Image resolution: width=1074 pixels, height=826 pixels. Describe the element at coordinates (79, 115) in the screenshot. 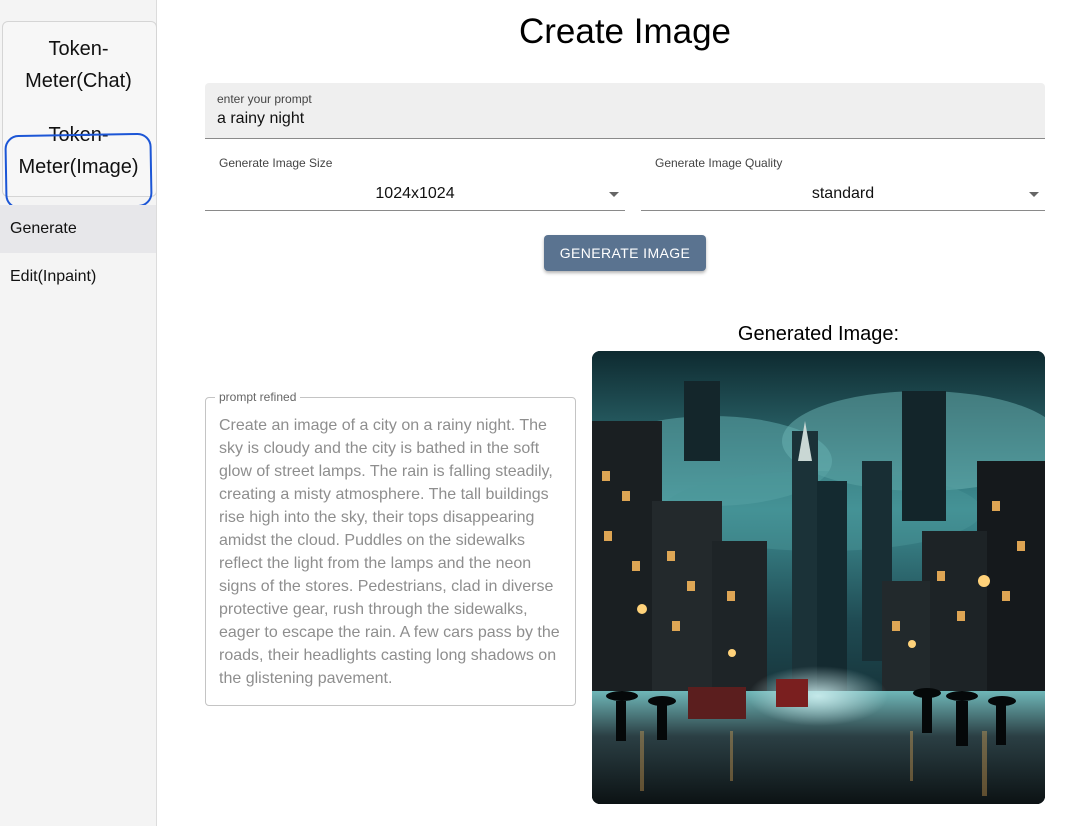

I see `app-switcher: Token- Meter(Chat) Token- Meter(Image)` at that location.